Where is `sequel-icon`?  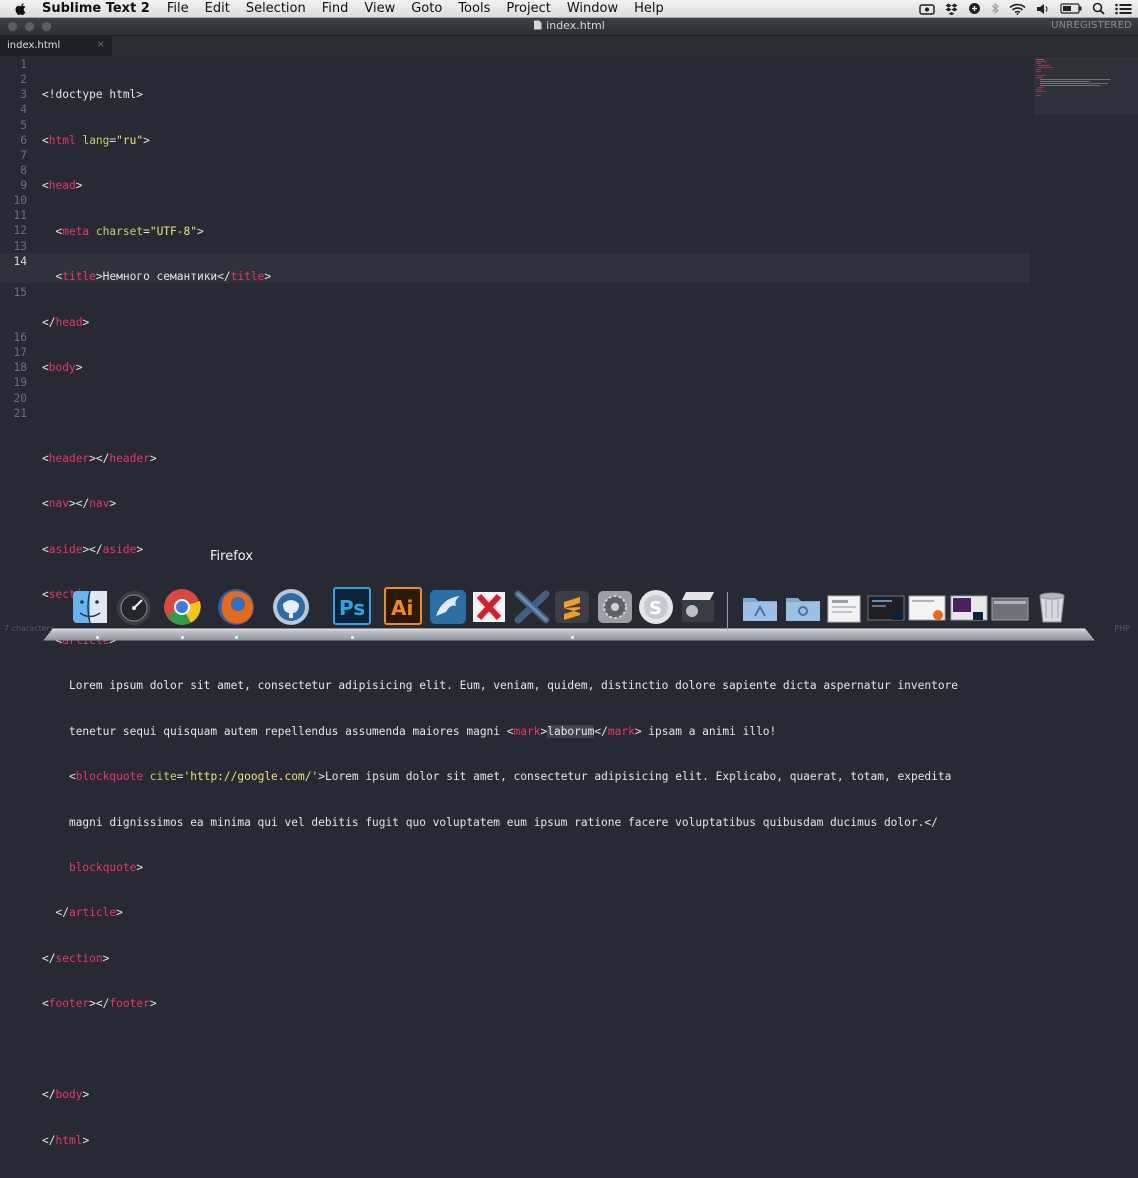
sequel-icon is located at coordinates (291, 606).